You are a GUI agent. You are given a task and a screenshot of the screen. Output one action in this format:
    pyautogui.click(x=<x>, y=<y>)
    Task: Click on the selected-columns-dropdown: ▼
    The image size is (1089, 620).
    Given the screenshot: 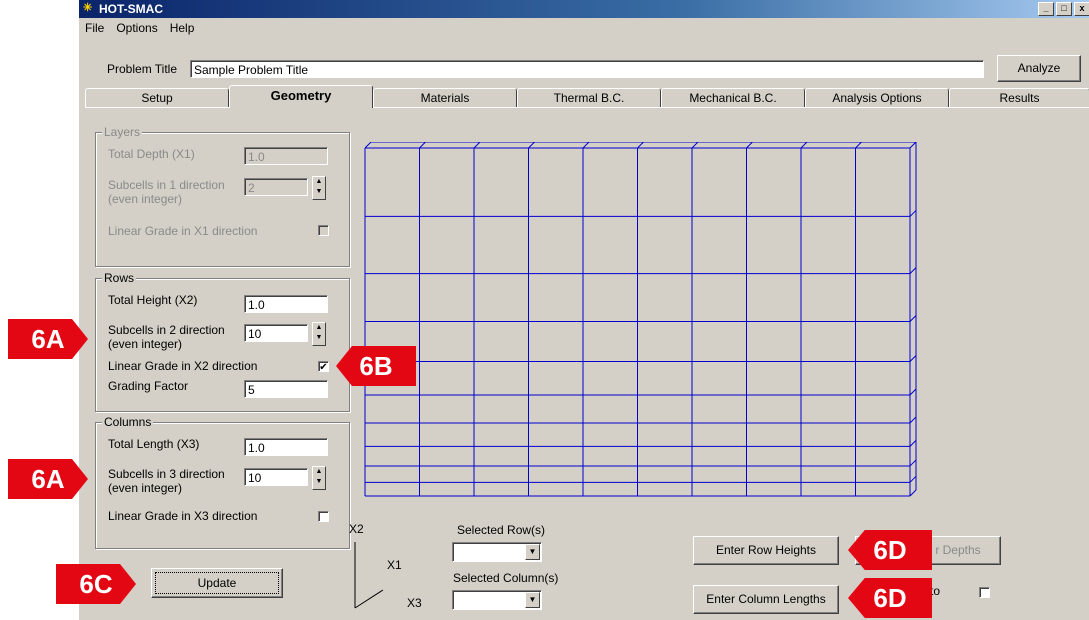 What is the action you would take?
    pyautogui.click(x=497, y=600)
    